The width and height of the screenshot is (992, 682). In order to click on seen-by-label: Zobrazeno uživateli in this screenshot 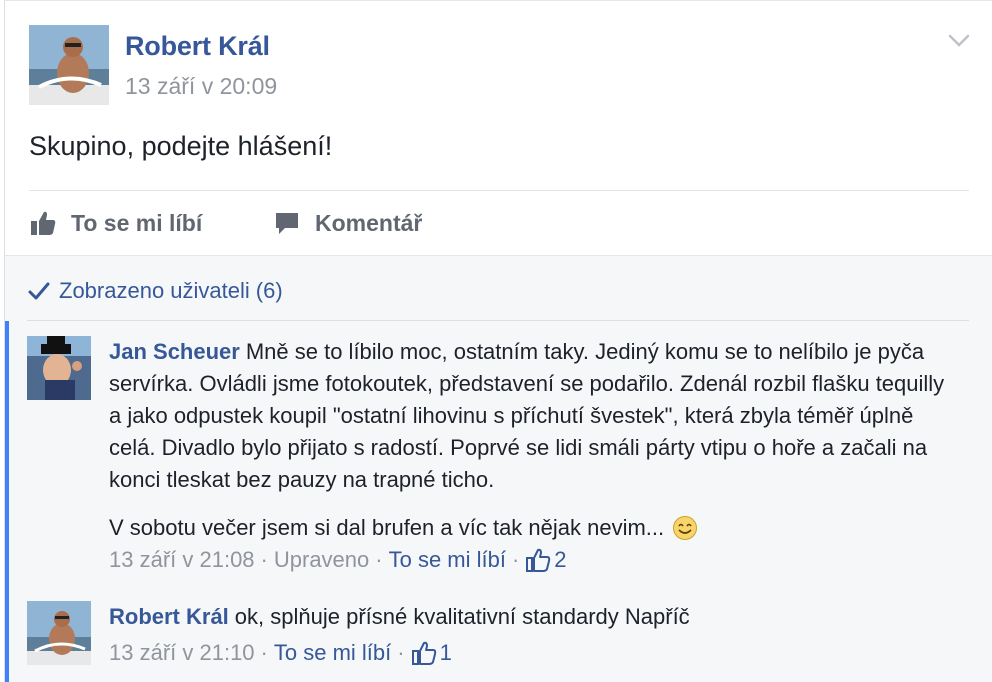, I will do `click(154, 290)`.